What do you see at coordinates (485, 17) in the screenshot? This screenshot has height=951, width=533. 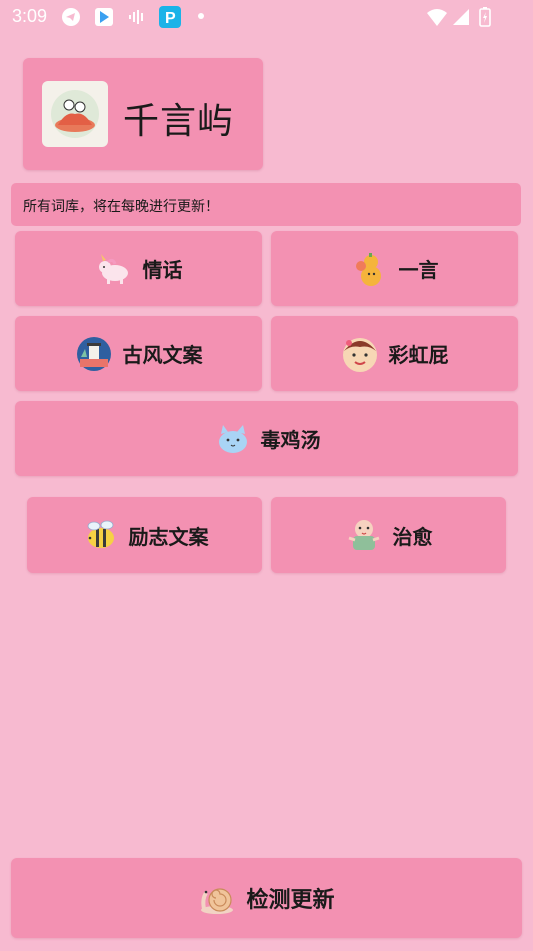 I see `battery-icon` at bounding box center [485, 17].